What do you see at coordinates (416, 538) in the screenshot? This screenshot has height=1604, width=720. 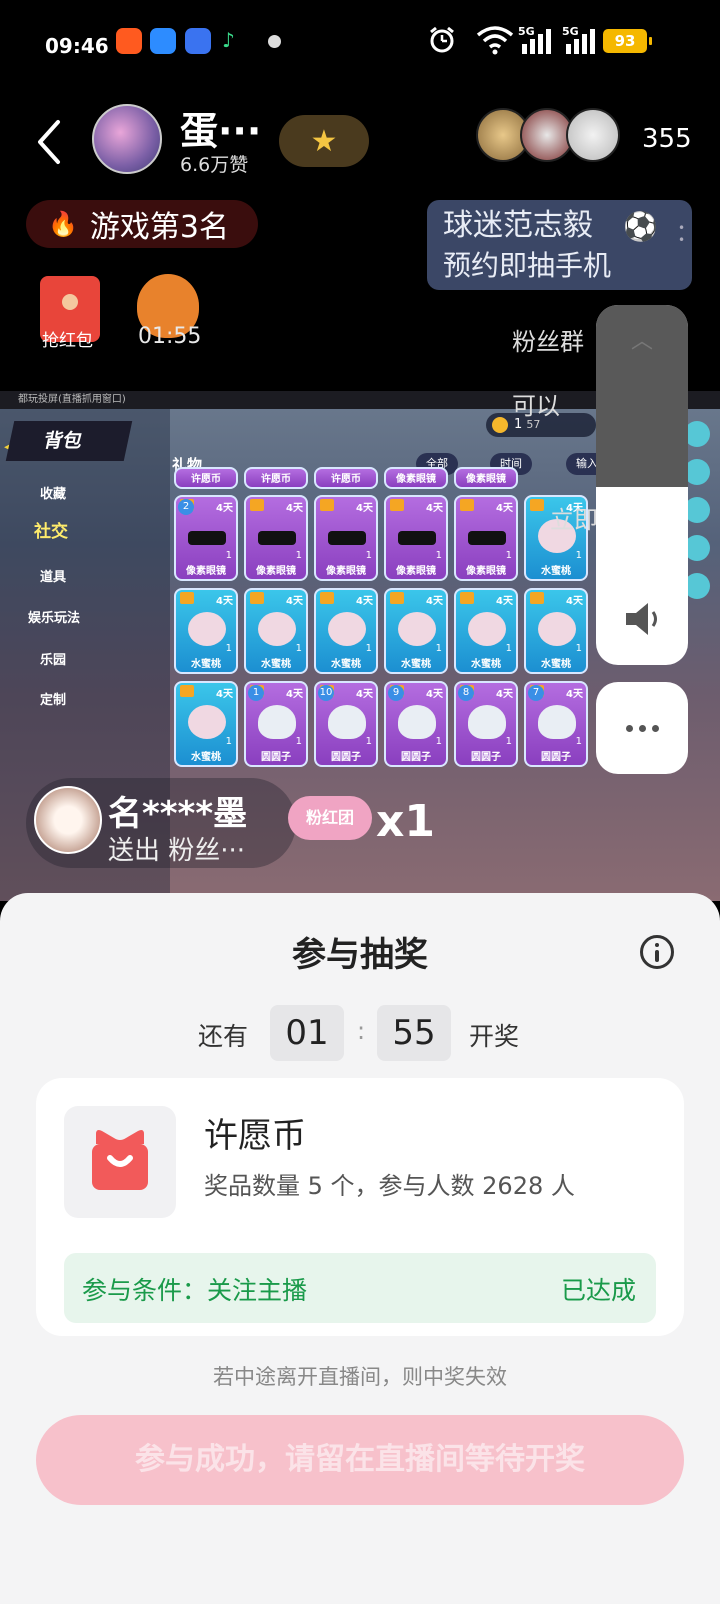 I see `gift-cell: 4天 1 像素眼镜` at bounding box center [416, 538].